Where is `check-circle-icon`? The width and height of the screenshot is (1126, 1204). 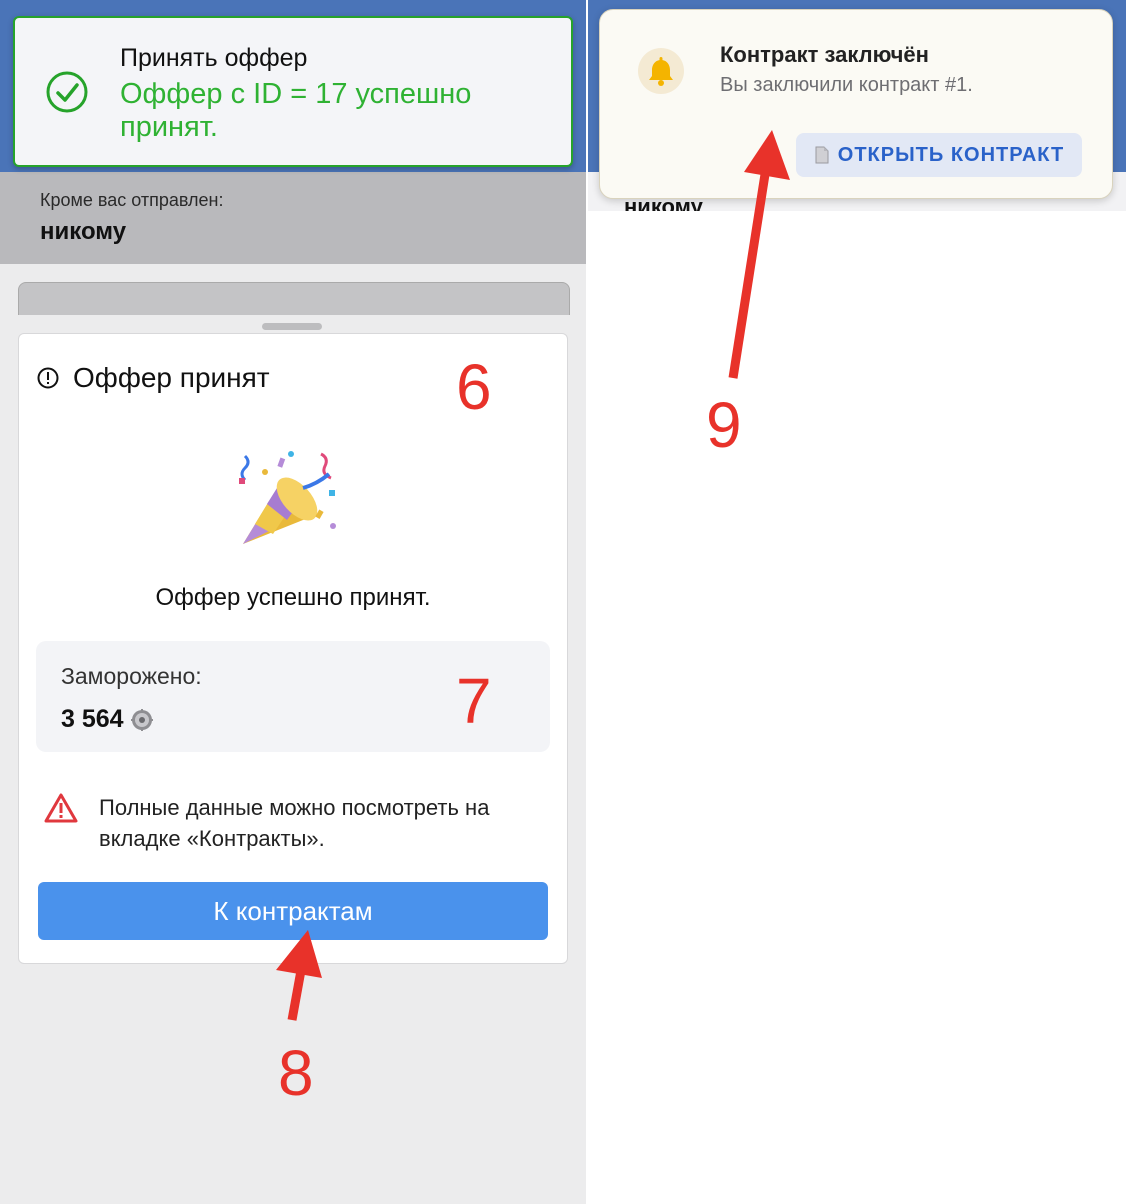
check-circle-icon is located at coordinates (67, 92).